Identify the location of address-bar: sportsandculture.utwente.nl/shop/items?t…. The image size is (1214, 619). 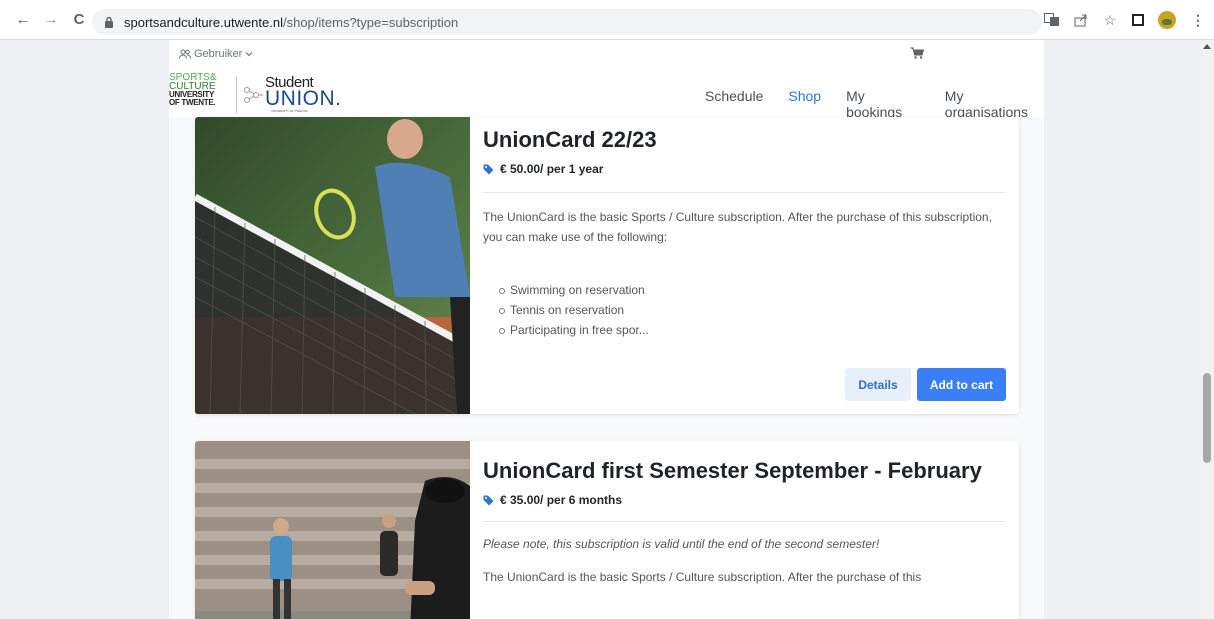
(567, 22).